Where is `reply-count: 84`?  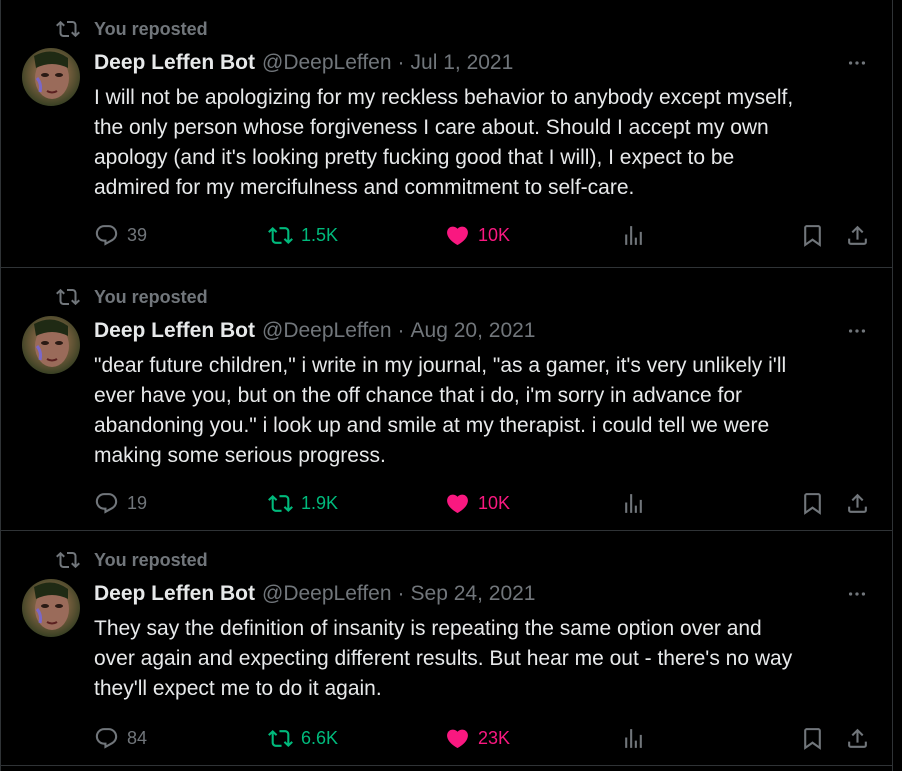
reply-count: 84 is located at coordinates (137, 737).